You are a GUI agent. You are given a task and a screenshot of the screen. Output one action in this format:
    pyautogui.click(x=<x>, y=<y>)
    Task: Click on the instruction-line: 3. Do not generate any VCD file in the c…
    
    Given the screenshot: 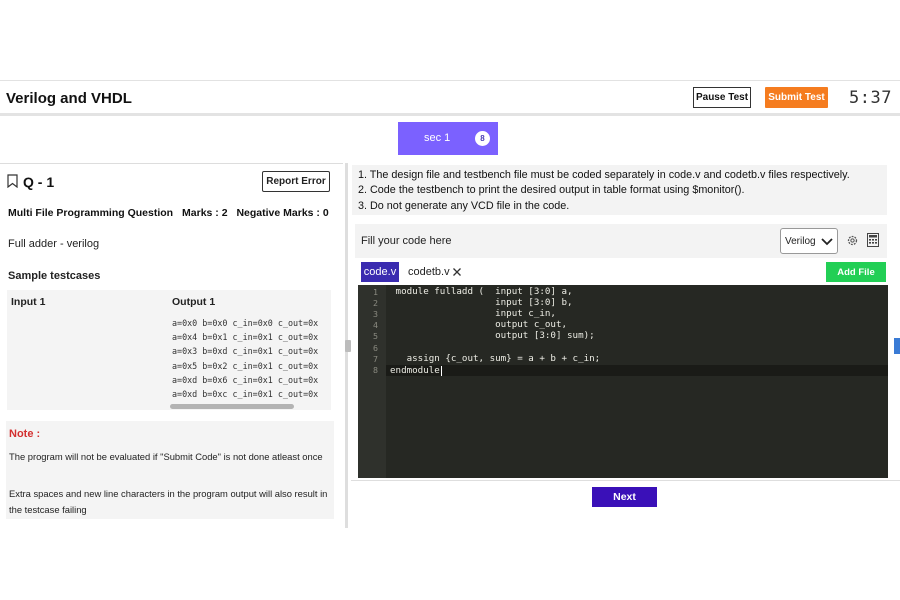 What is the action you would take?
    pyautogui.click(x=464, y=206)
    